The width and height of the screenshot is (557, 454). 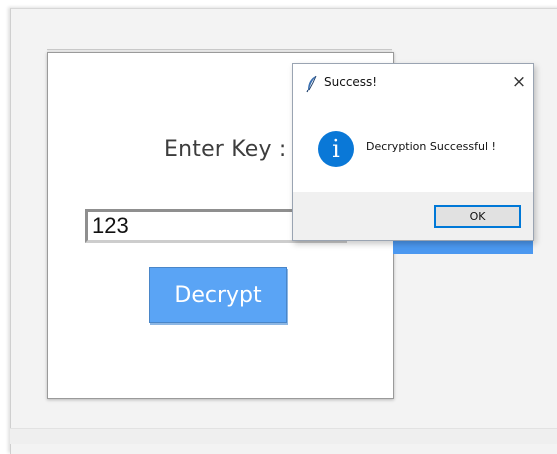 I want to click on feather-icon, so click(x=311, y=84).